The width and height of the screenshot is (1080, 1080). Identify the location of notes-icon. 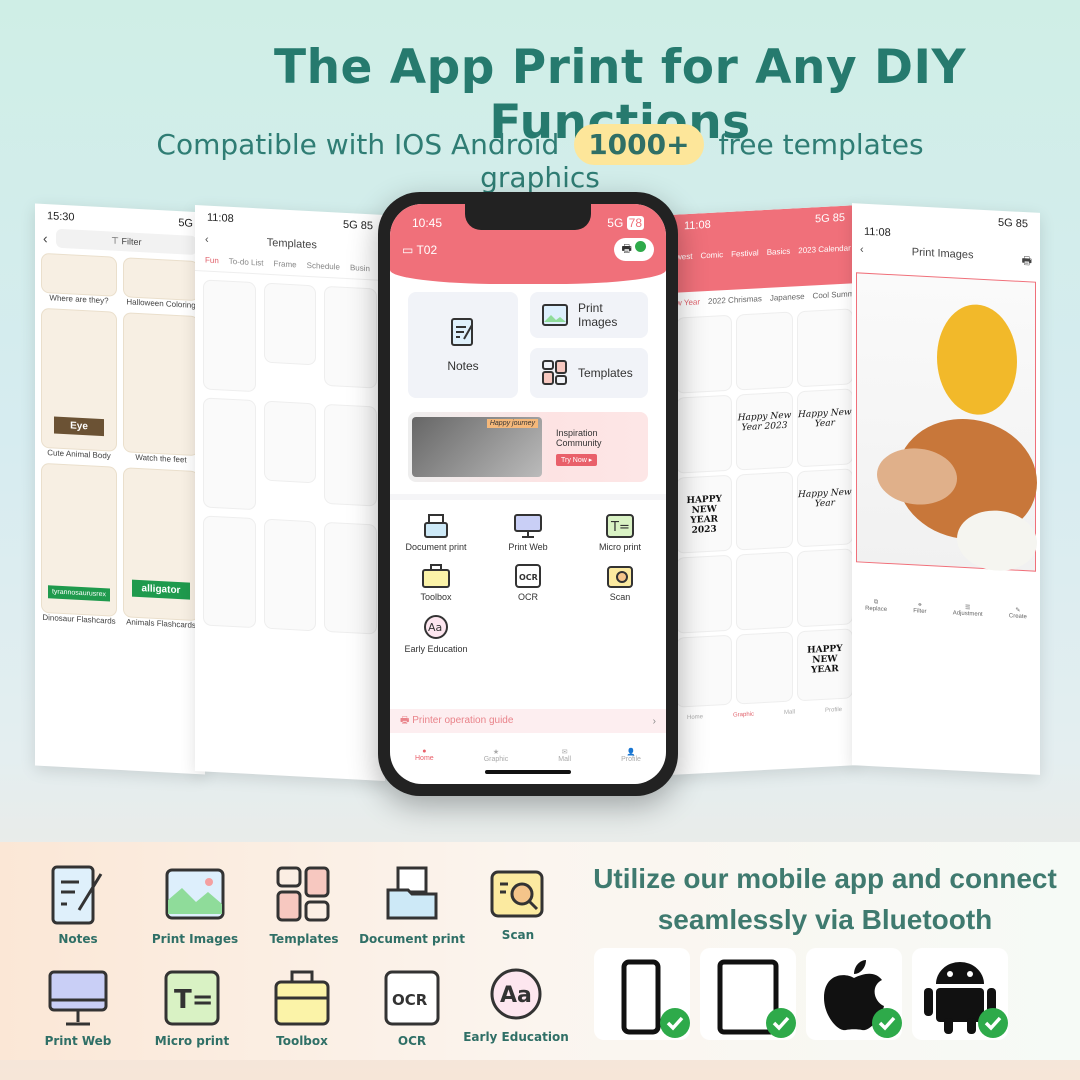
(77, 895).